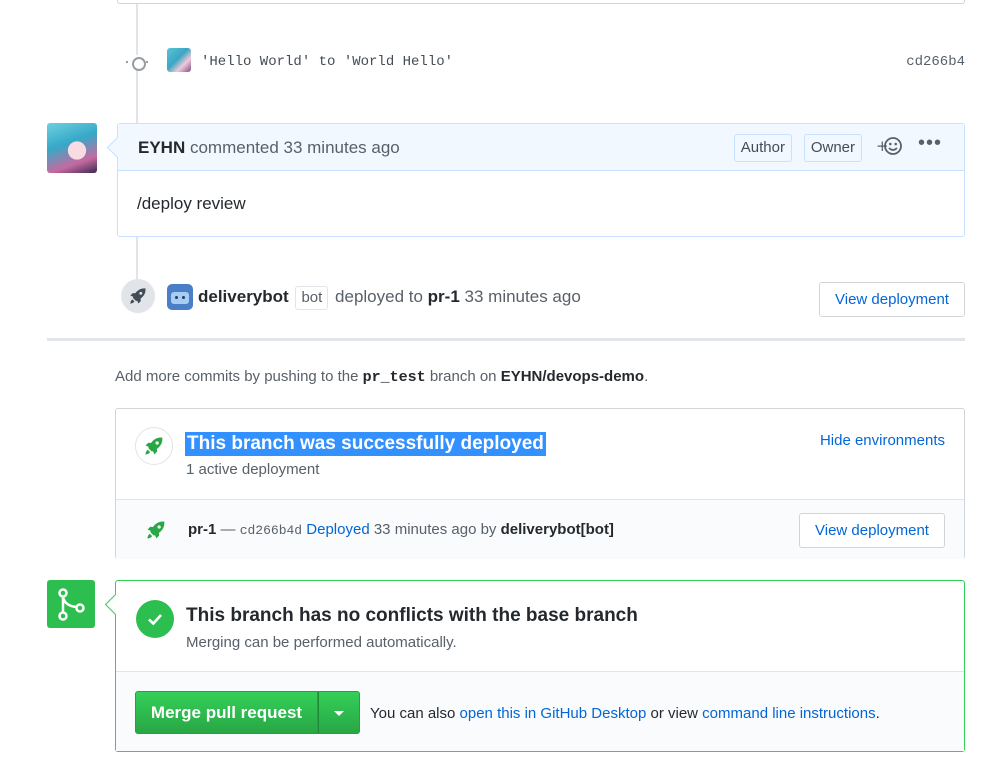 The image size is (981, 770). I want to click on deployments-title: This branch was successfully deployed, so click(365, 444).